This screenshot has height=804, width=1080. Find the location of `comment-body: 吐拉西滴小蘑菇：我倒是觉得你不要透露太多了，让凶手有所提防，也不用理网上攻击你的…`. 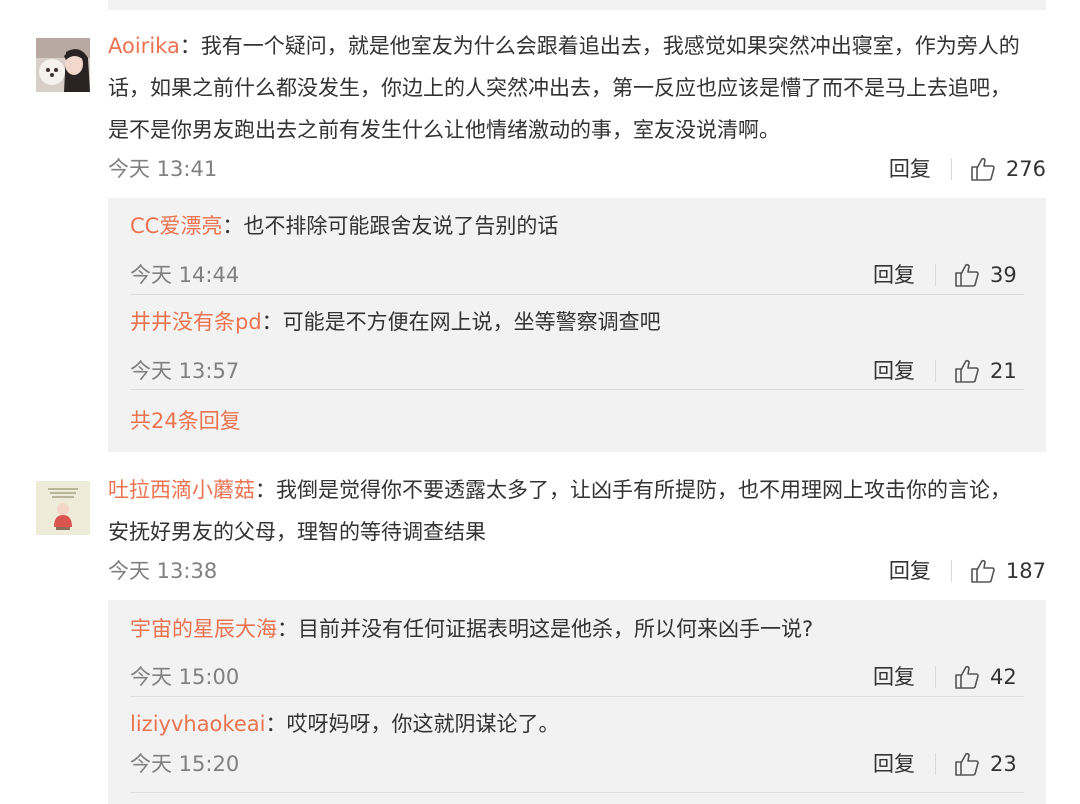

comment-body: 吐拉西滴小蘑菇：我倒是觉得你不要透露太多了，让凶手有所提防，也不用理网上攻击你的… is located at coordinates (573, 511).